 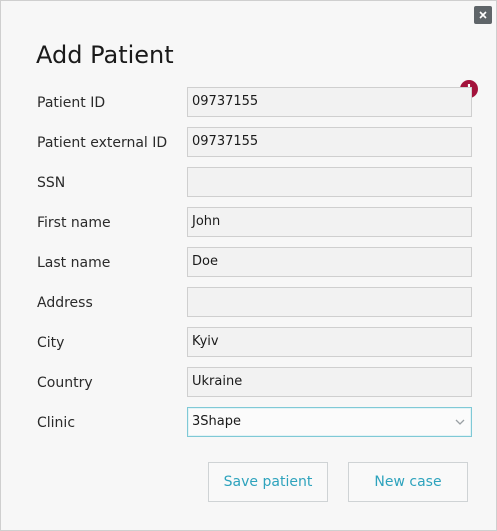 I want to click on country-label: Country, so click(x=65, y=383).